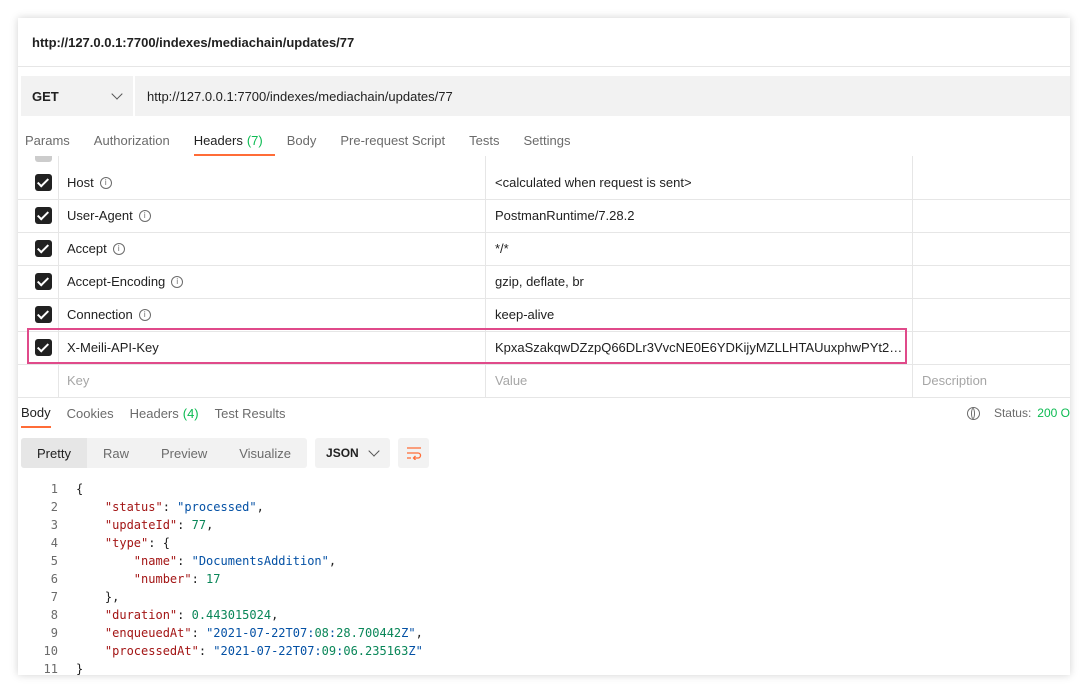  Describe the element at coordinates (87, 248) in the screenshot. I see `header-key: Accept` at that location.